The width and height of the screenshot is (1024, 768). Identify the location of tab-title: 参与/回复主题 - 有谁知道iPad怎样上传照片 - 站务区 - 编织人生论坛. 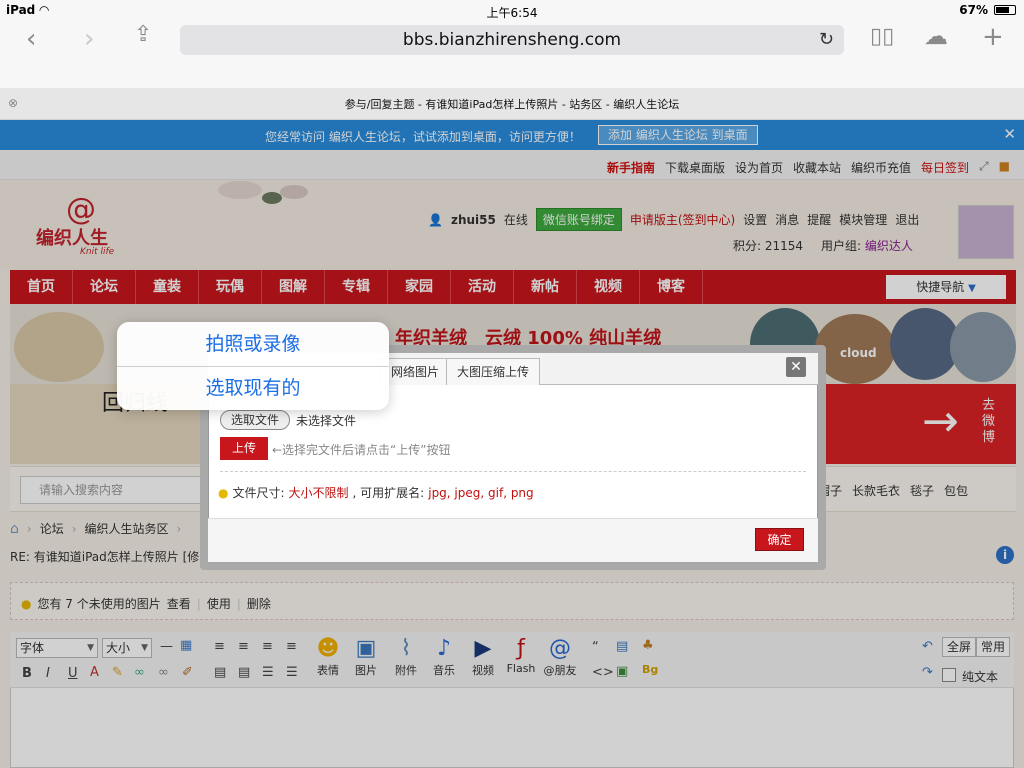
(512, 104).